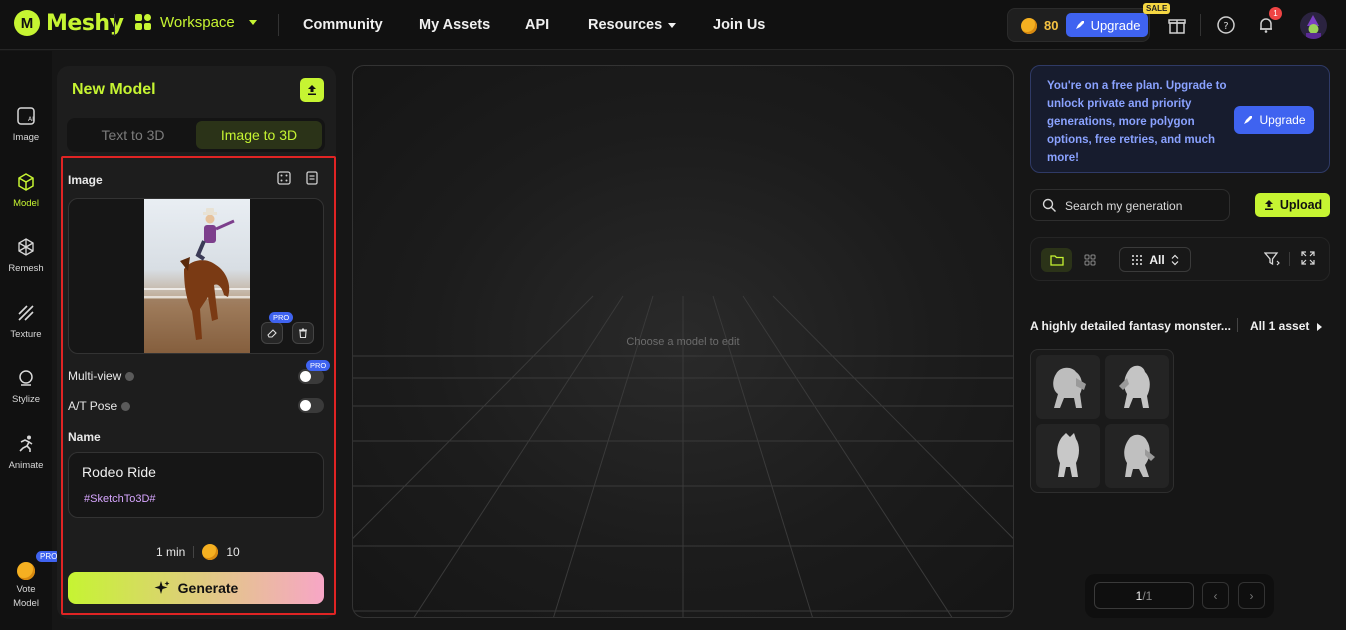 Image resolution: width=1346 pixels, height=630 pixels. What do you see at coordinates (343, 25) in the screenshot?
I see `nav-community: Community` at bounding box center [343, 25].